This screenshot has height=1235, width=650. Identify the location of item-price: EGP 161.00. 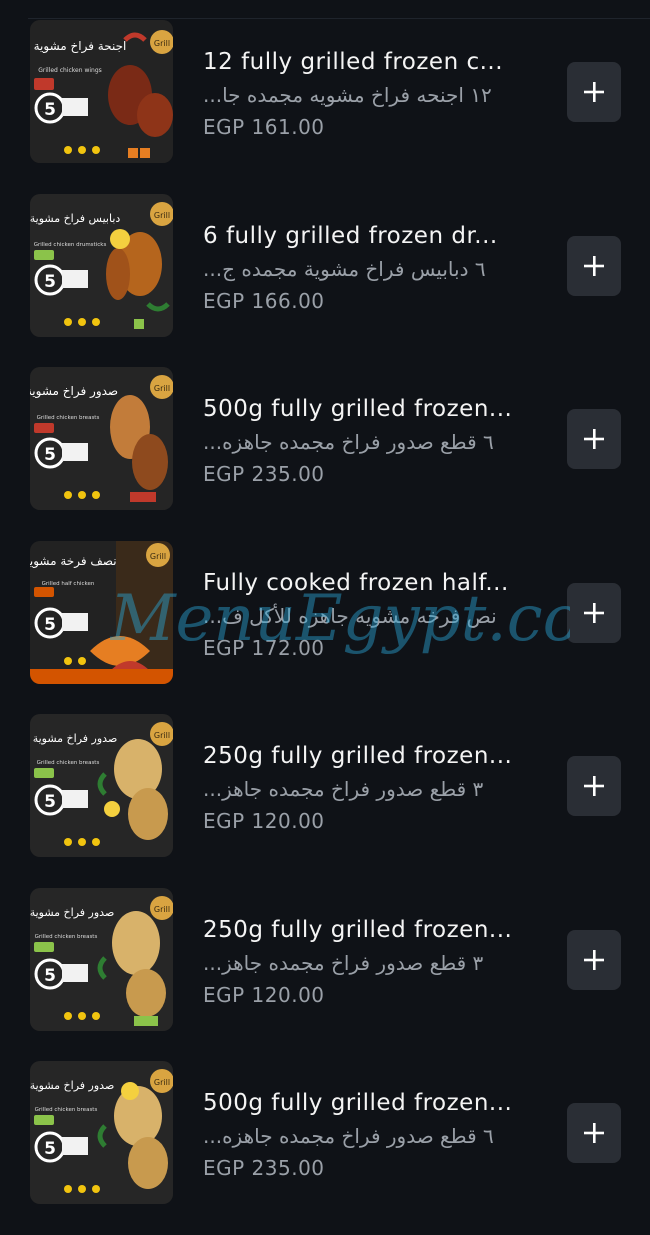
(264, 127).